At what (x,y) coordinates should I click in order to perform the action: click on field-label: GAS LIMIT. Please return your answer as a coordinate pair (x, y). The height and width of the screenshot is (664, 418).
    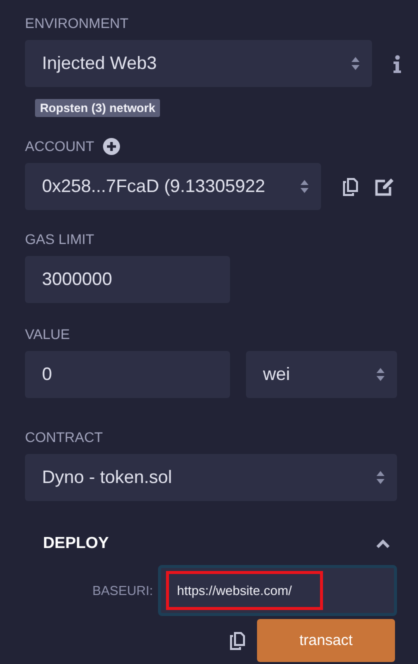
    Looking at the image, I should click on (59, 239).